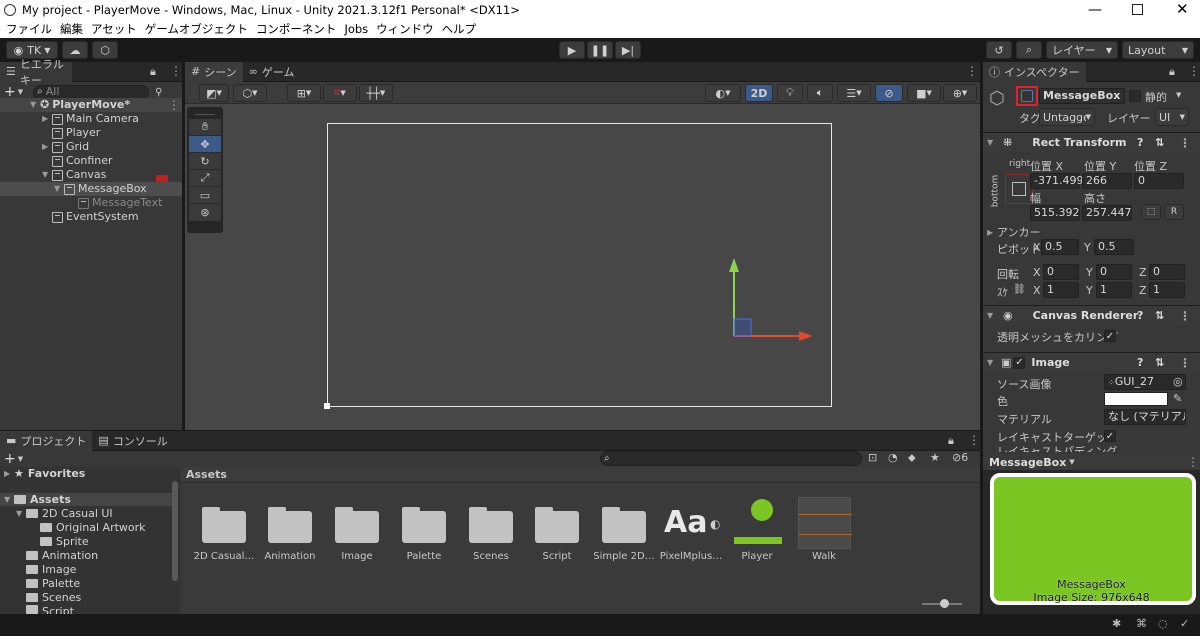  What do you see at coordinates (376, 93) in the screenshot?
I see `increment-snap-button: ┼┼ ▼` at bounding box center [376, 93].